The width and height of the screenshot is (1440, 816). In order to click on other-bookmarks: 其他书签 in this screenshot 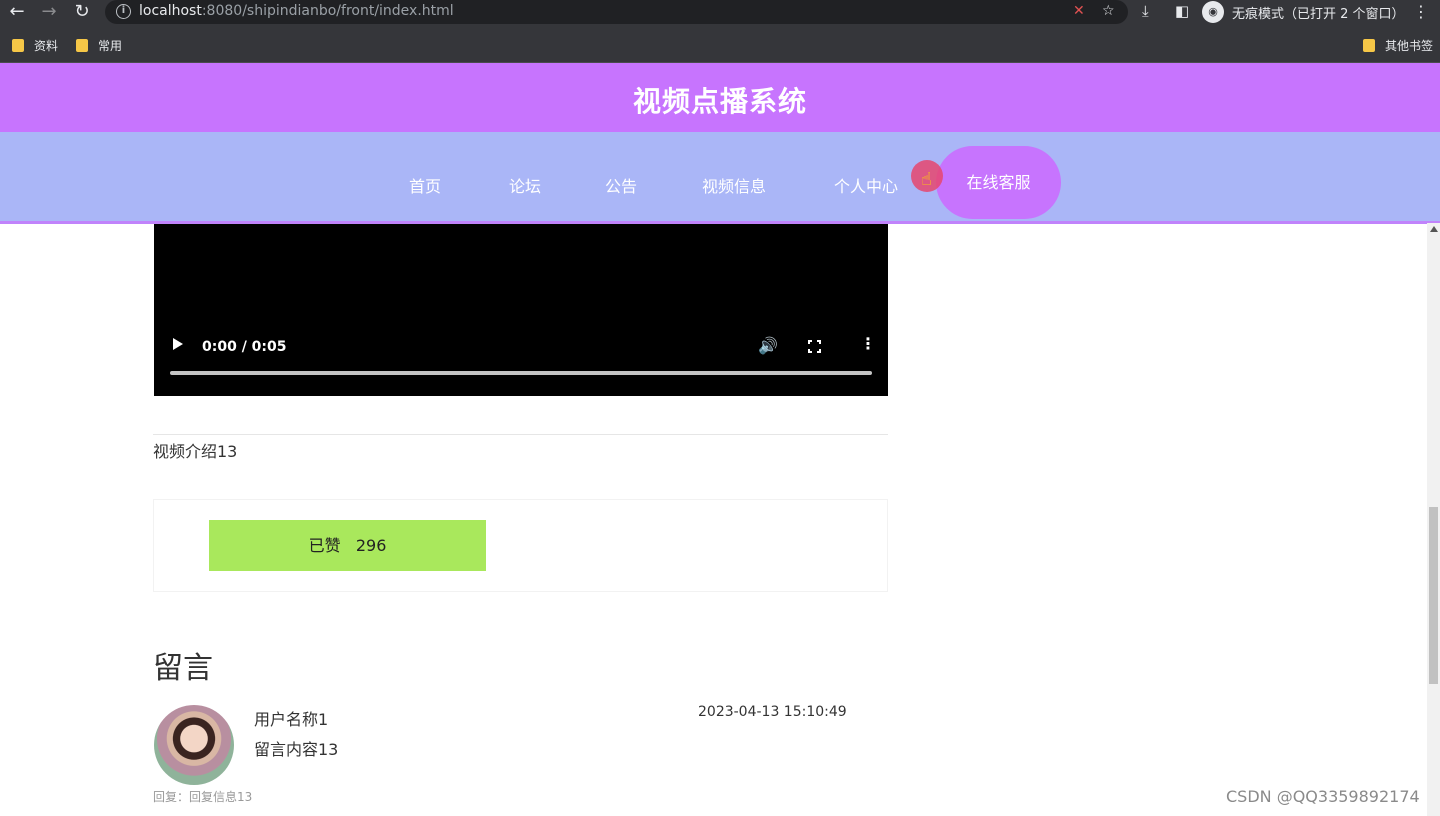, I will do `click(1398, 45)`.